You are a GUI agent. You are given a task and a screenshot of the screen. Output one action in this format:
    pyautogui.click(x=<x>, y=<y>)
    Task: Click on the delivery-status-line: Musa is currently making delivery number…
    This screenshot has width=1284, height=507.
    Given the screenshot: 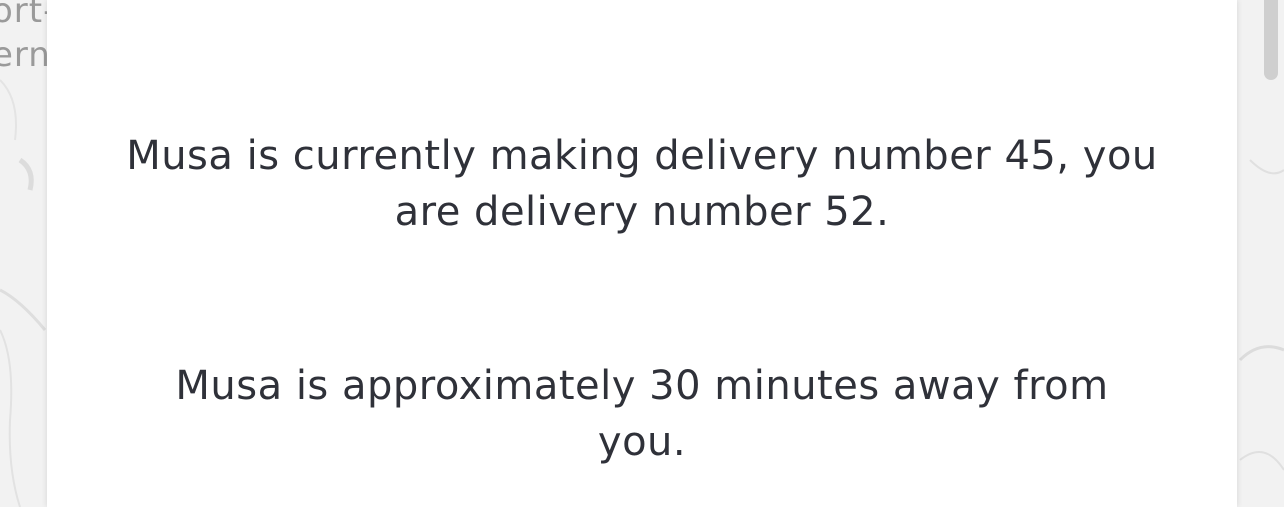 What is the action you would take?
    pyautogui.click(x=642, y=156)
    